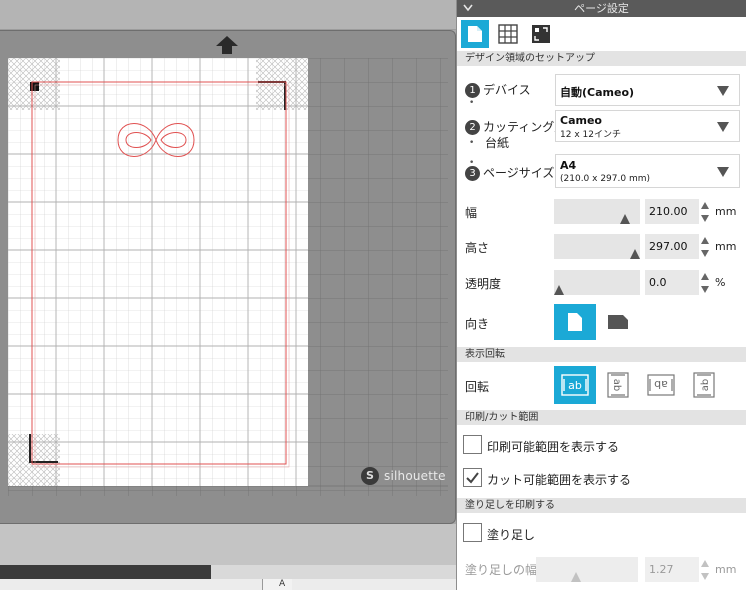 The image size is (746, 590). I want to click on height-spinner-icon, so click(705, 247).